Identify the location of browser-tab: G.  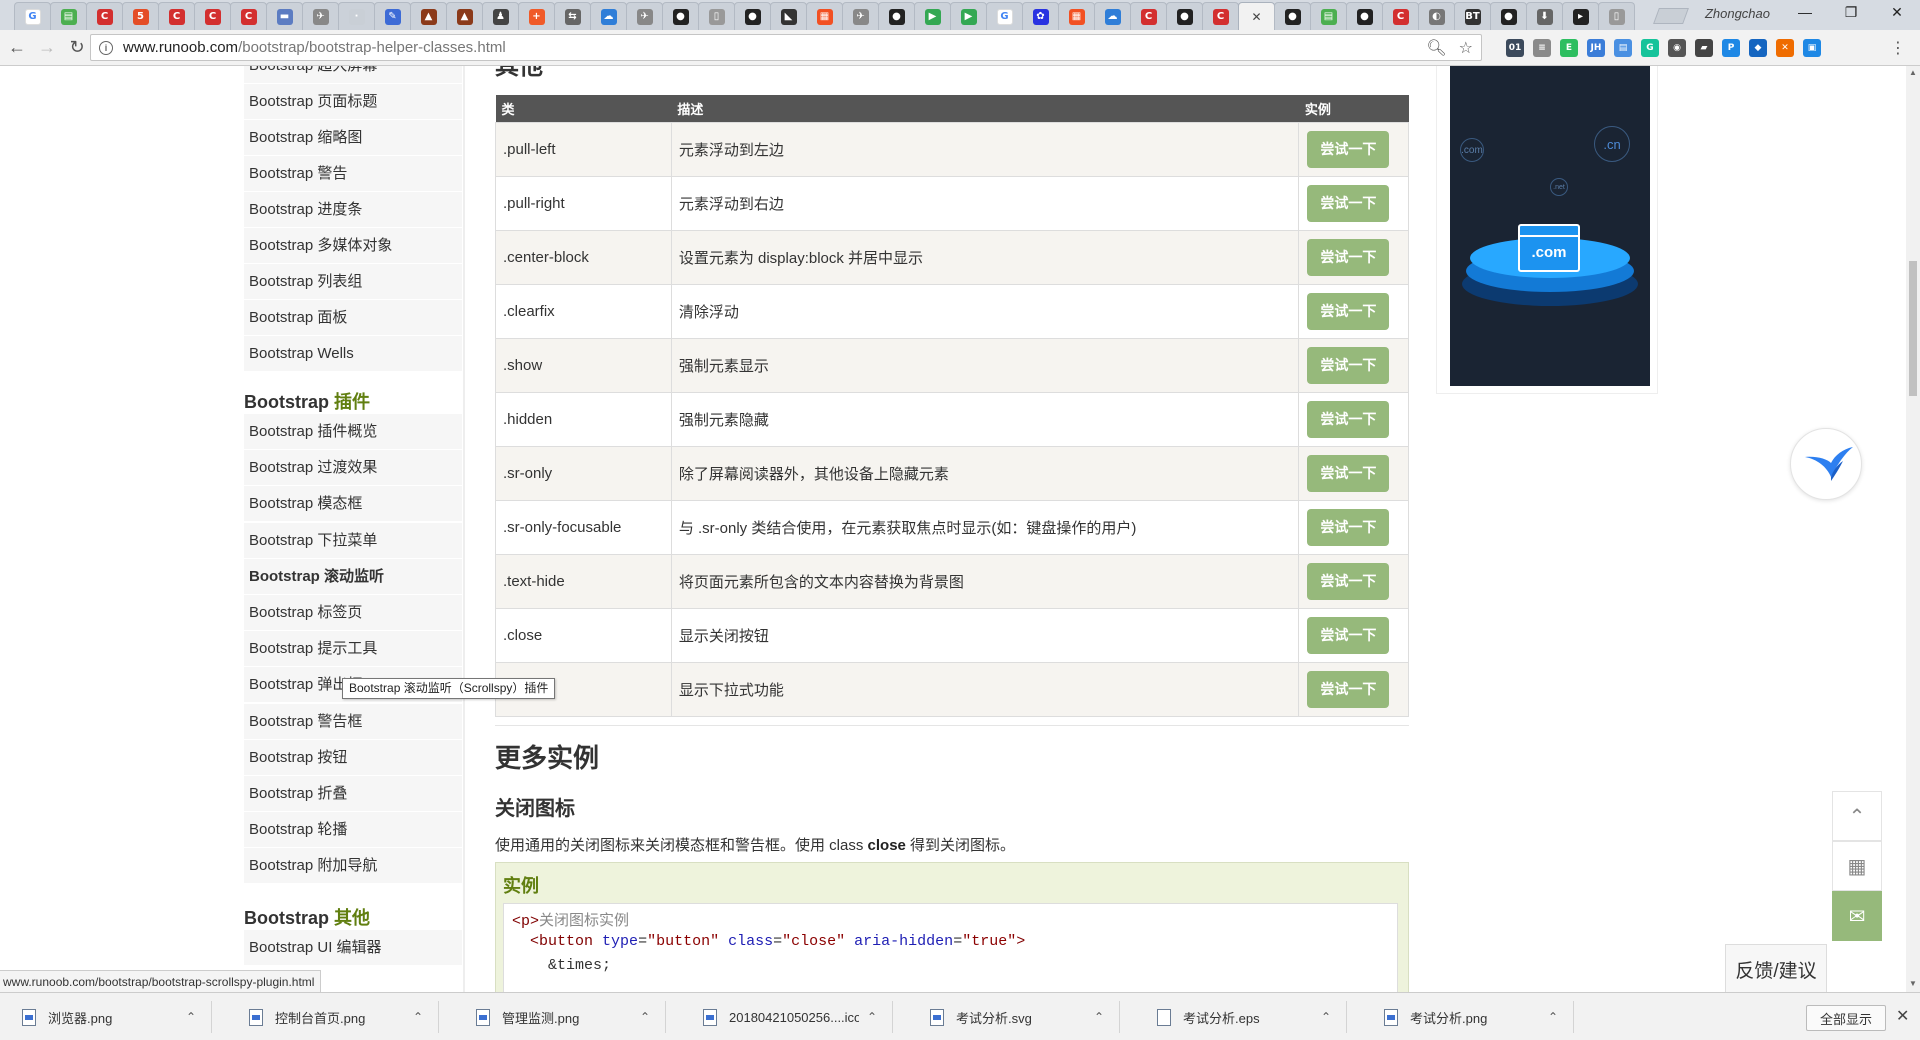
(32, 16).